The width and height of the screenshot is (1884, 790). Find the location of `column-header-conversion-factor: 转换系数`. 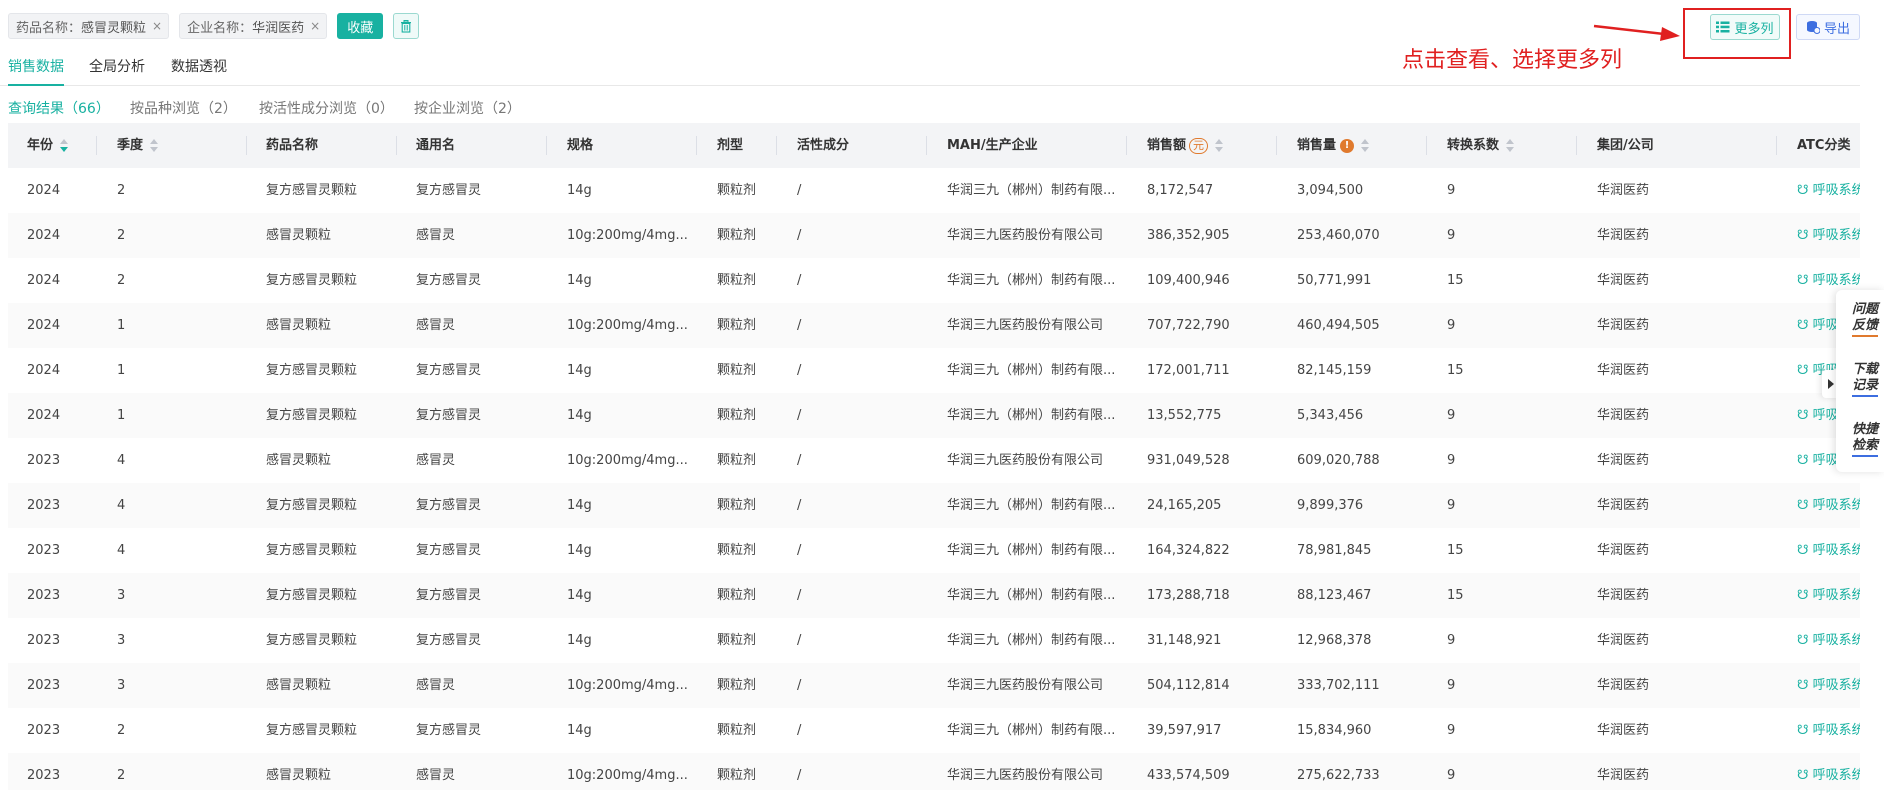

column-header-conversion-factor: 转换系数 is located at coordinates (1481, 145).